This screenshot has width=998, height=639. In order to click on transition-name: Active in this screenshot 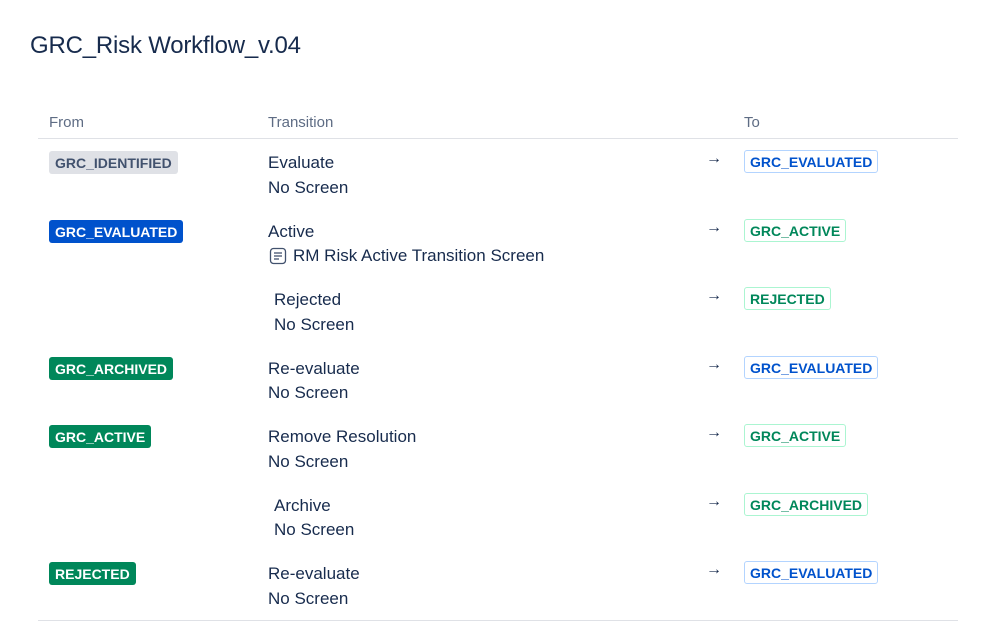, I will do `click(291, 231)`.